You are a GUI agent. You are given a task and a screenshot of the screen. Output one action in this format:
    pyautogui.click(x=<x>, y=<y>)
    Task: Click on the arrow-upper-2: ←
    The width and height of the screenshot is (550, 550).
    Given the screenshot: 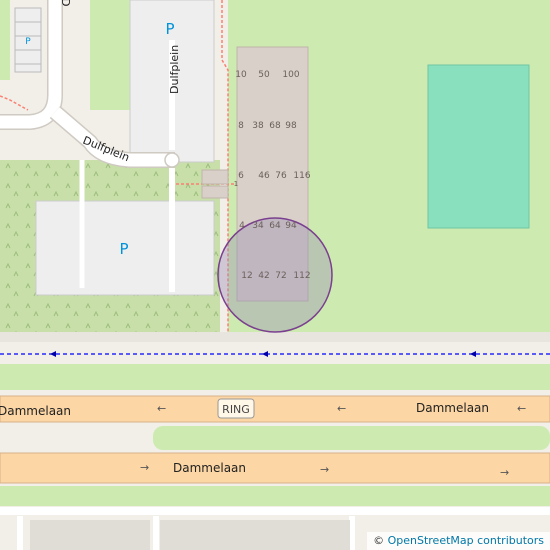 What is the action you would take?
    pyautogui.click(x=341, y=408)
    